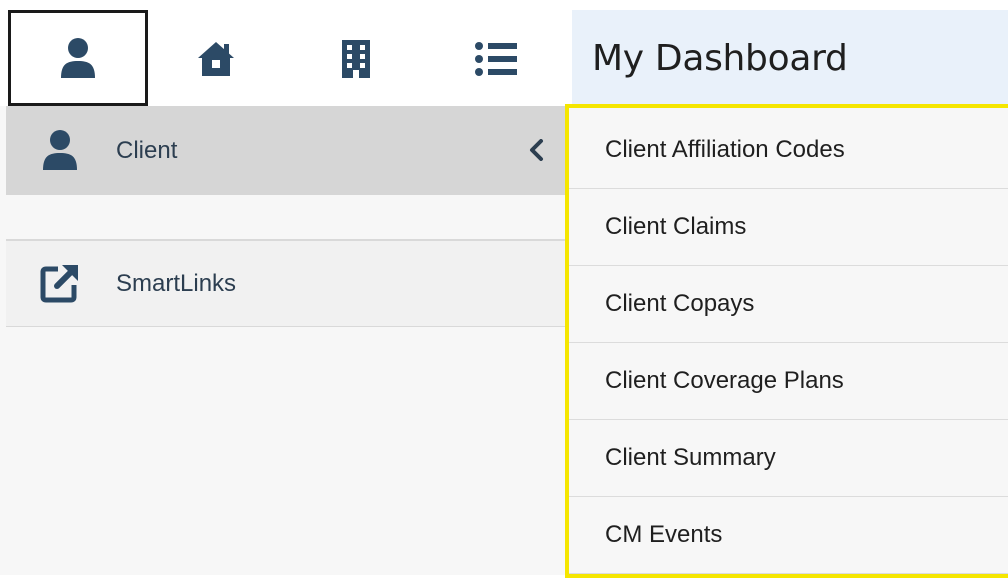 This screenshot has height=578, width=1008. I want to click on submenu-item-label: Client Coverage Plans, so click(724, 380).